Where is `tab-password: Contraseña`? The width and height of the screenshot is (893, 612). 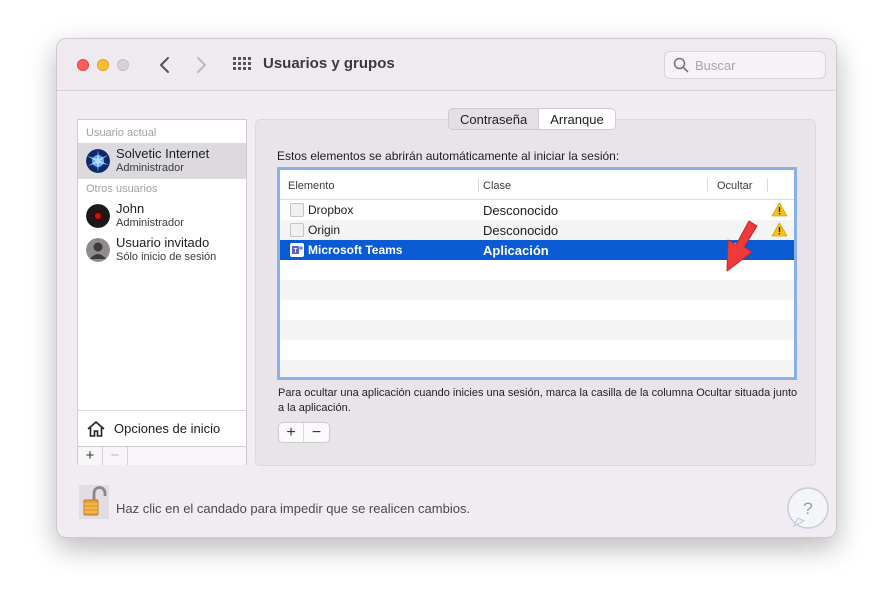 tab-password: Contraseña is located at coordinates (493, 119).